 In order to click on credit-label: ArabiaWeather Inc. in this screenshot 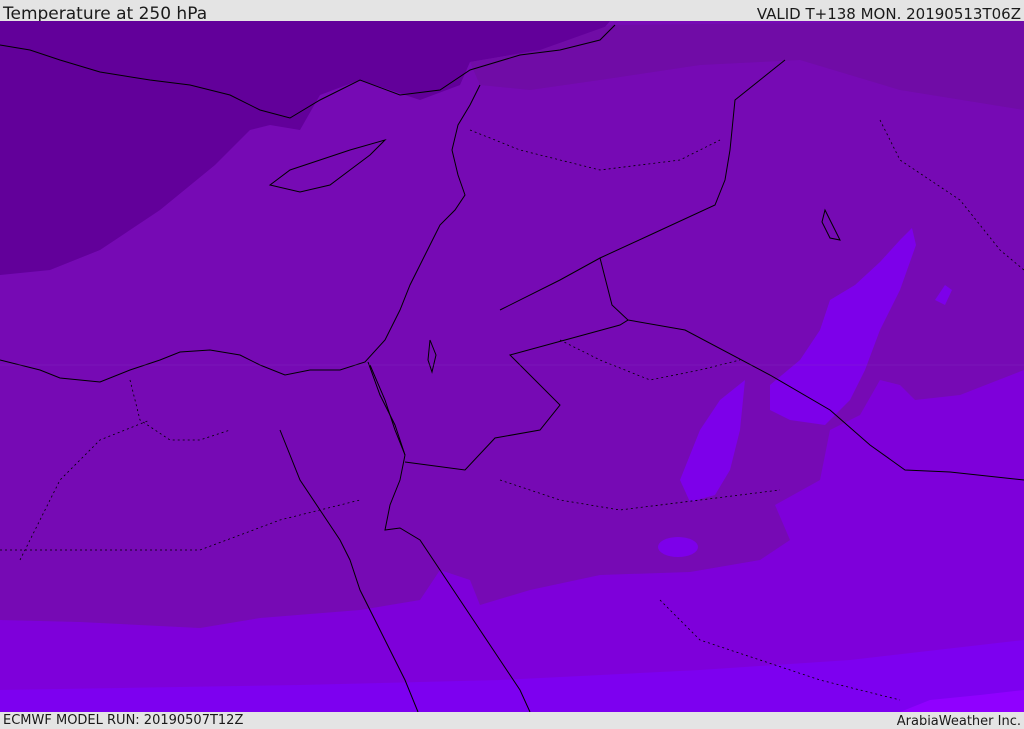, I will do `click(958, 721)`.